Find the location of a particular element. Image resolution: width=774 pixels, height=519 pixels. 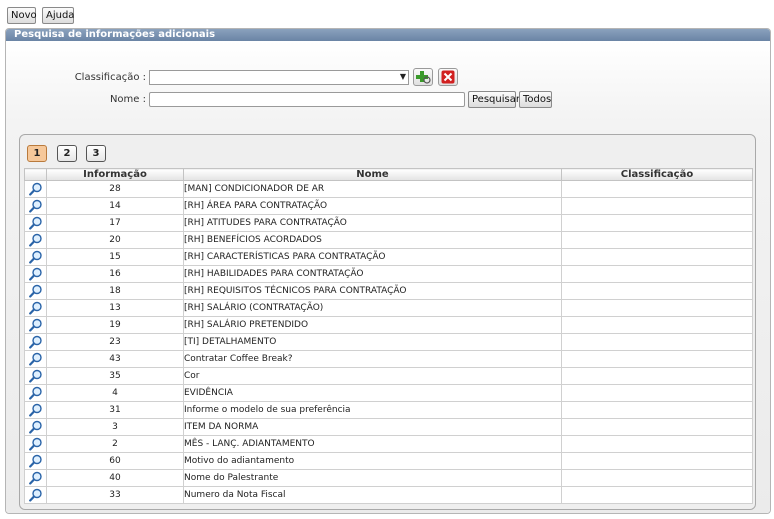

cell-name: ITEM DA NORMA is located at coordinates (372, 427).